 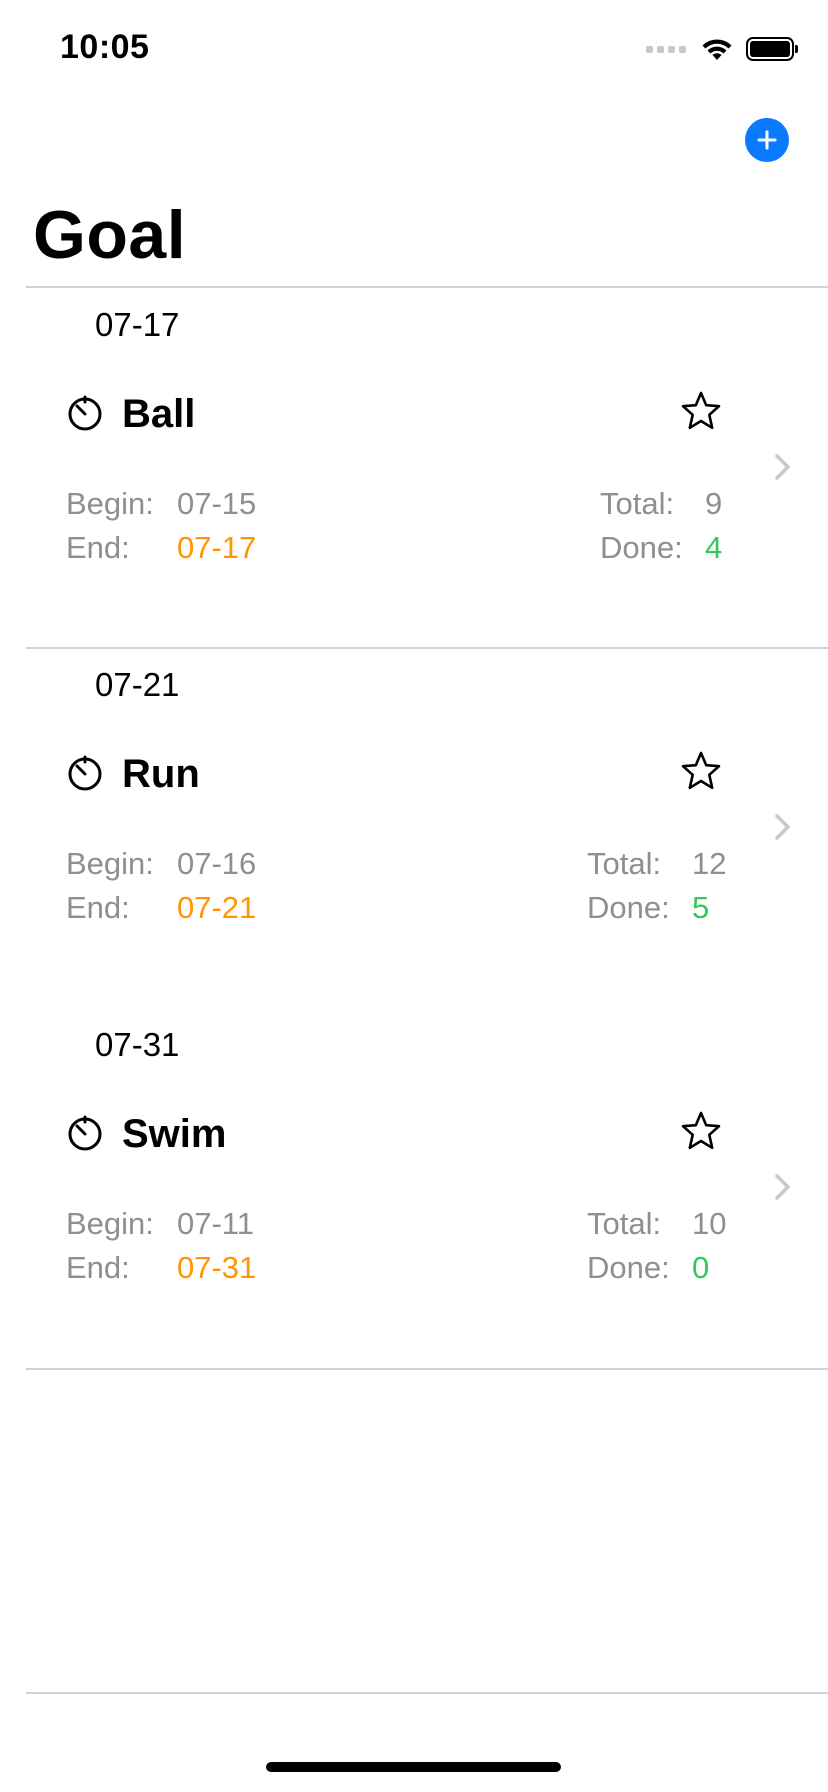 I want to click on battery-icon, so click(x=772, y=49).